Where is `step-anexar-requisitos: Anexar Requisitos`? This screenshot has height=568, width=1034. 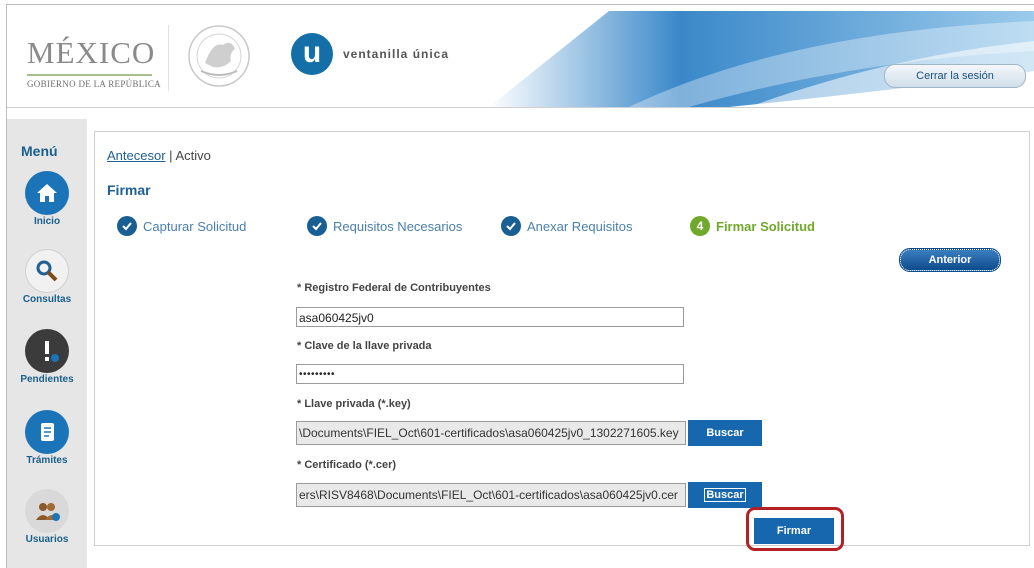 step-anexar-requisitos: Anexar Requisitos is located at coordinates (567, 226).